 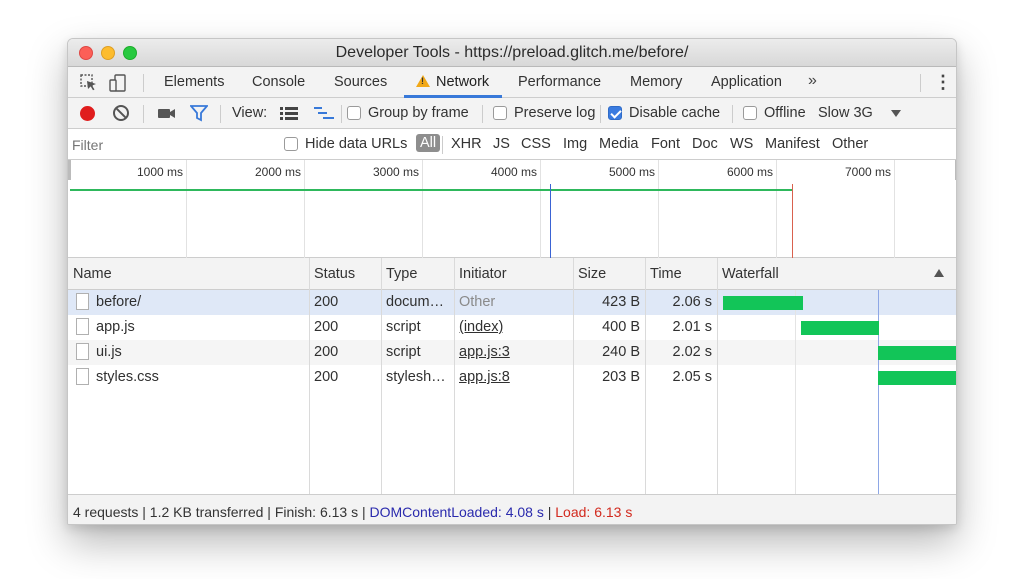 I want to click on filter-type-doc: Doc, so click(x=705, y=144).